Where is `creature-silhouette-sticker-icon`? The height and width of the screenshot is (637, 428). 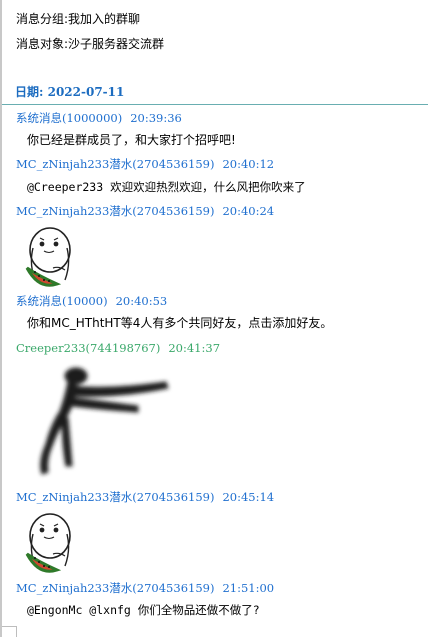
creature-silhouette-sticker-icon is located at coordinates (104, 421).